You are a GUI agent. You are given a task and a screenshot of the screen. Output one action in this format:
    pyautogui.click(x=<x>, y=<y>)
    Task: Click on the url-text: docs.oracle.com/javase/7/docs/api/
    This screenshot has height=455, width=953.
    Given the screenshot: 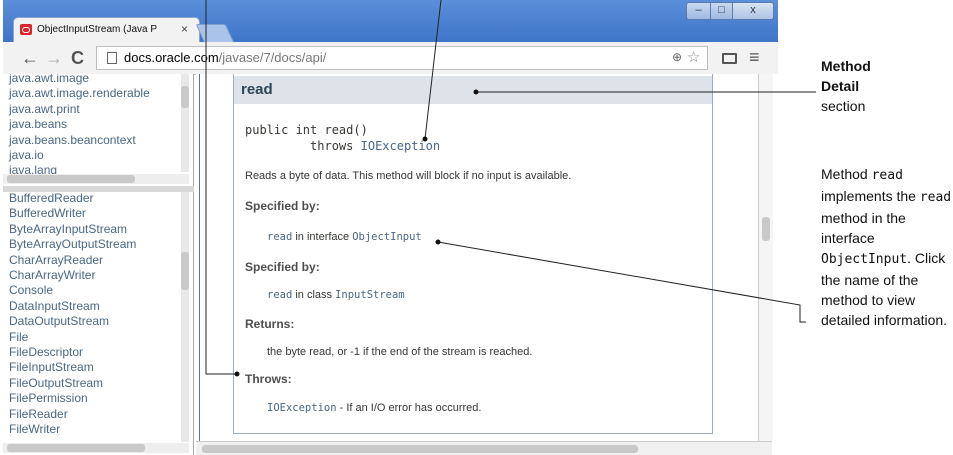 What is the action you would take?
    pyautogui.click(x=225, y=57)
    